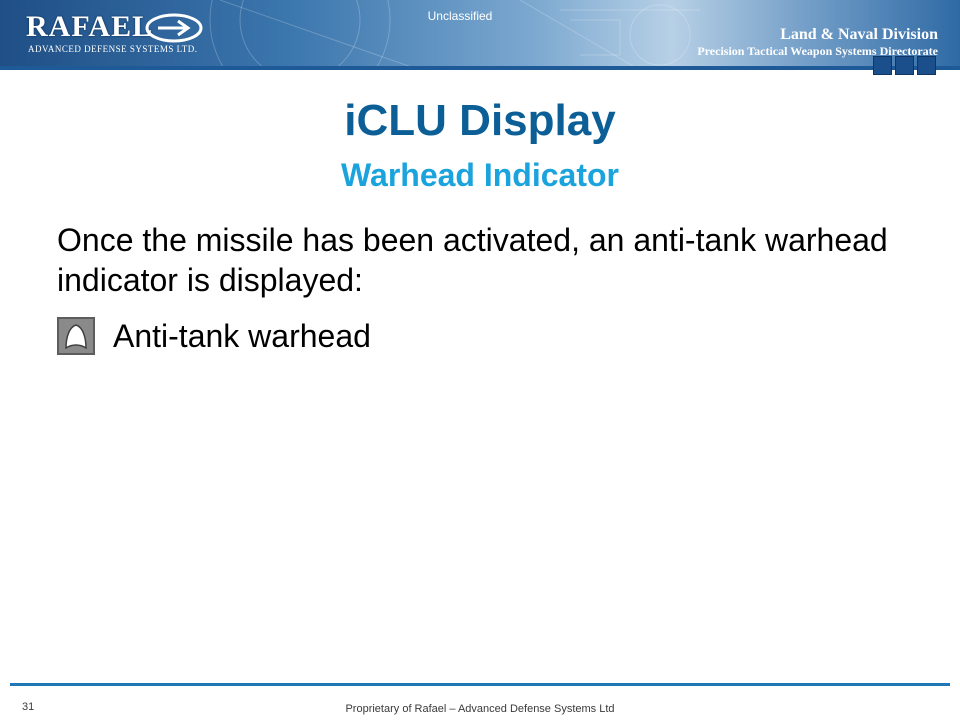  What do you see at coordinates (90, 26) in the screenshot?
I see `logo-wordmark: RAFAEL` at bounding box center [90, 26].